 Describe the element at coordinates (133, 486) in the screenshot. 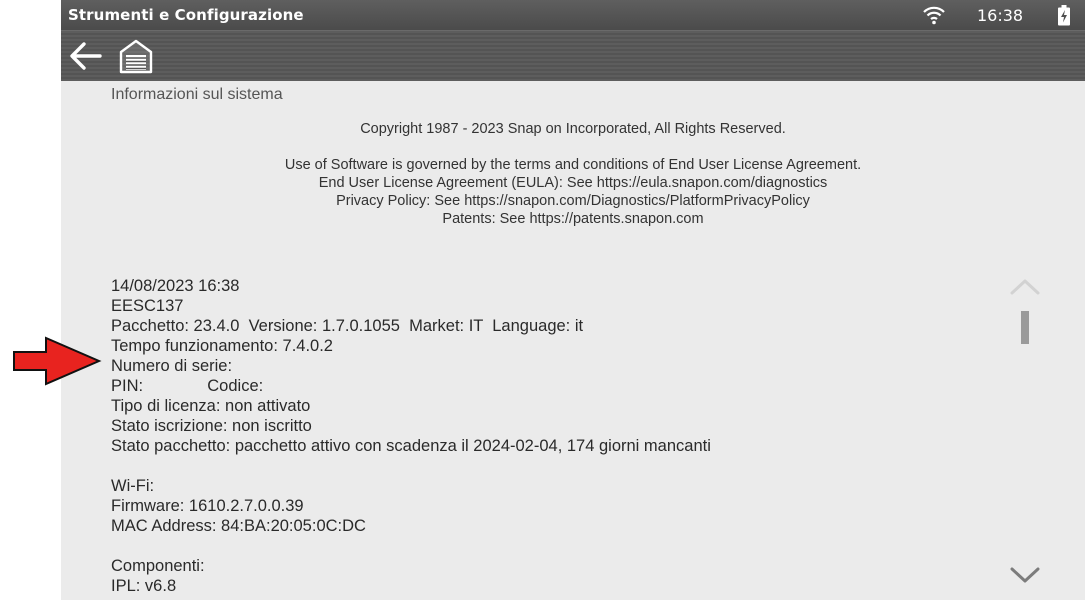

I see `info-wifi-heading: Wi-Fi:` at that location.